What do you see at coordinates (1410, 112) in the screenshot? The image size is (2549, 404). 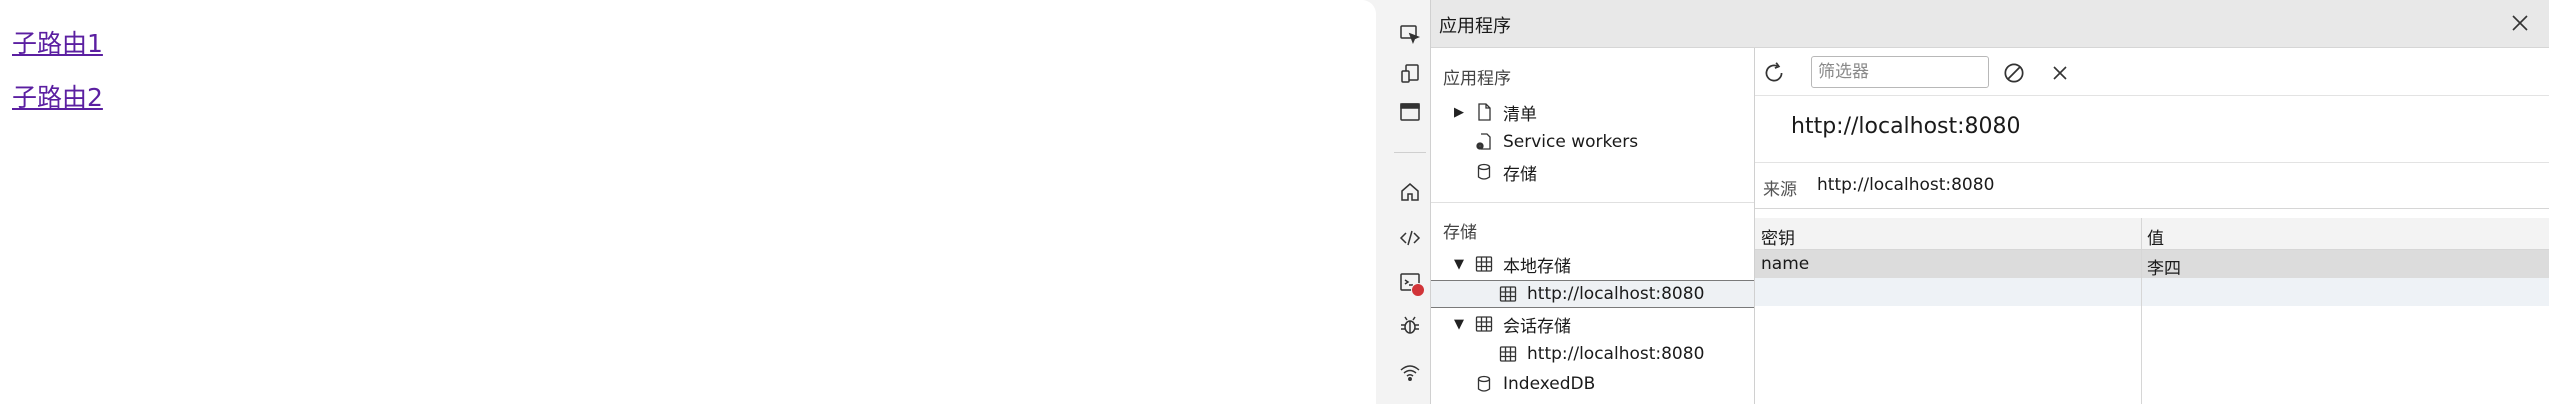 I see `dock-panel-icon` at bounding box center [1410, 112].